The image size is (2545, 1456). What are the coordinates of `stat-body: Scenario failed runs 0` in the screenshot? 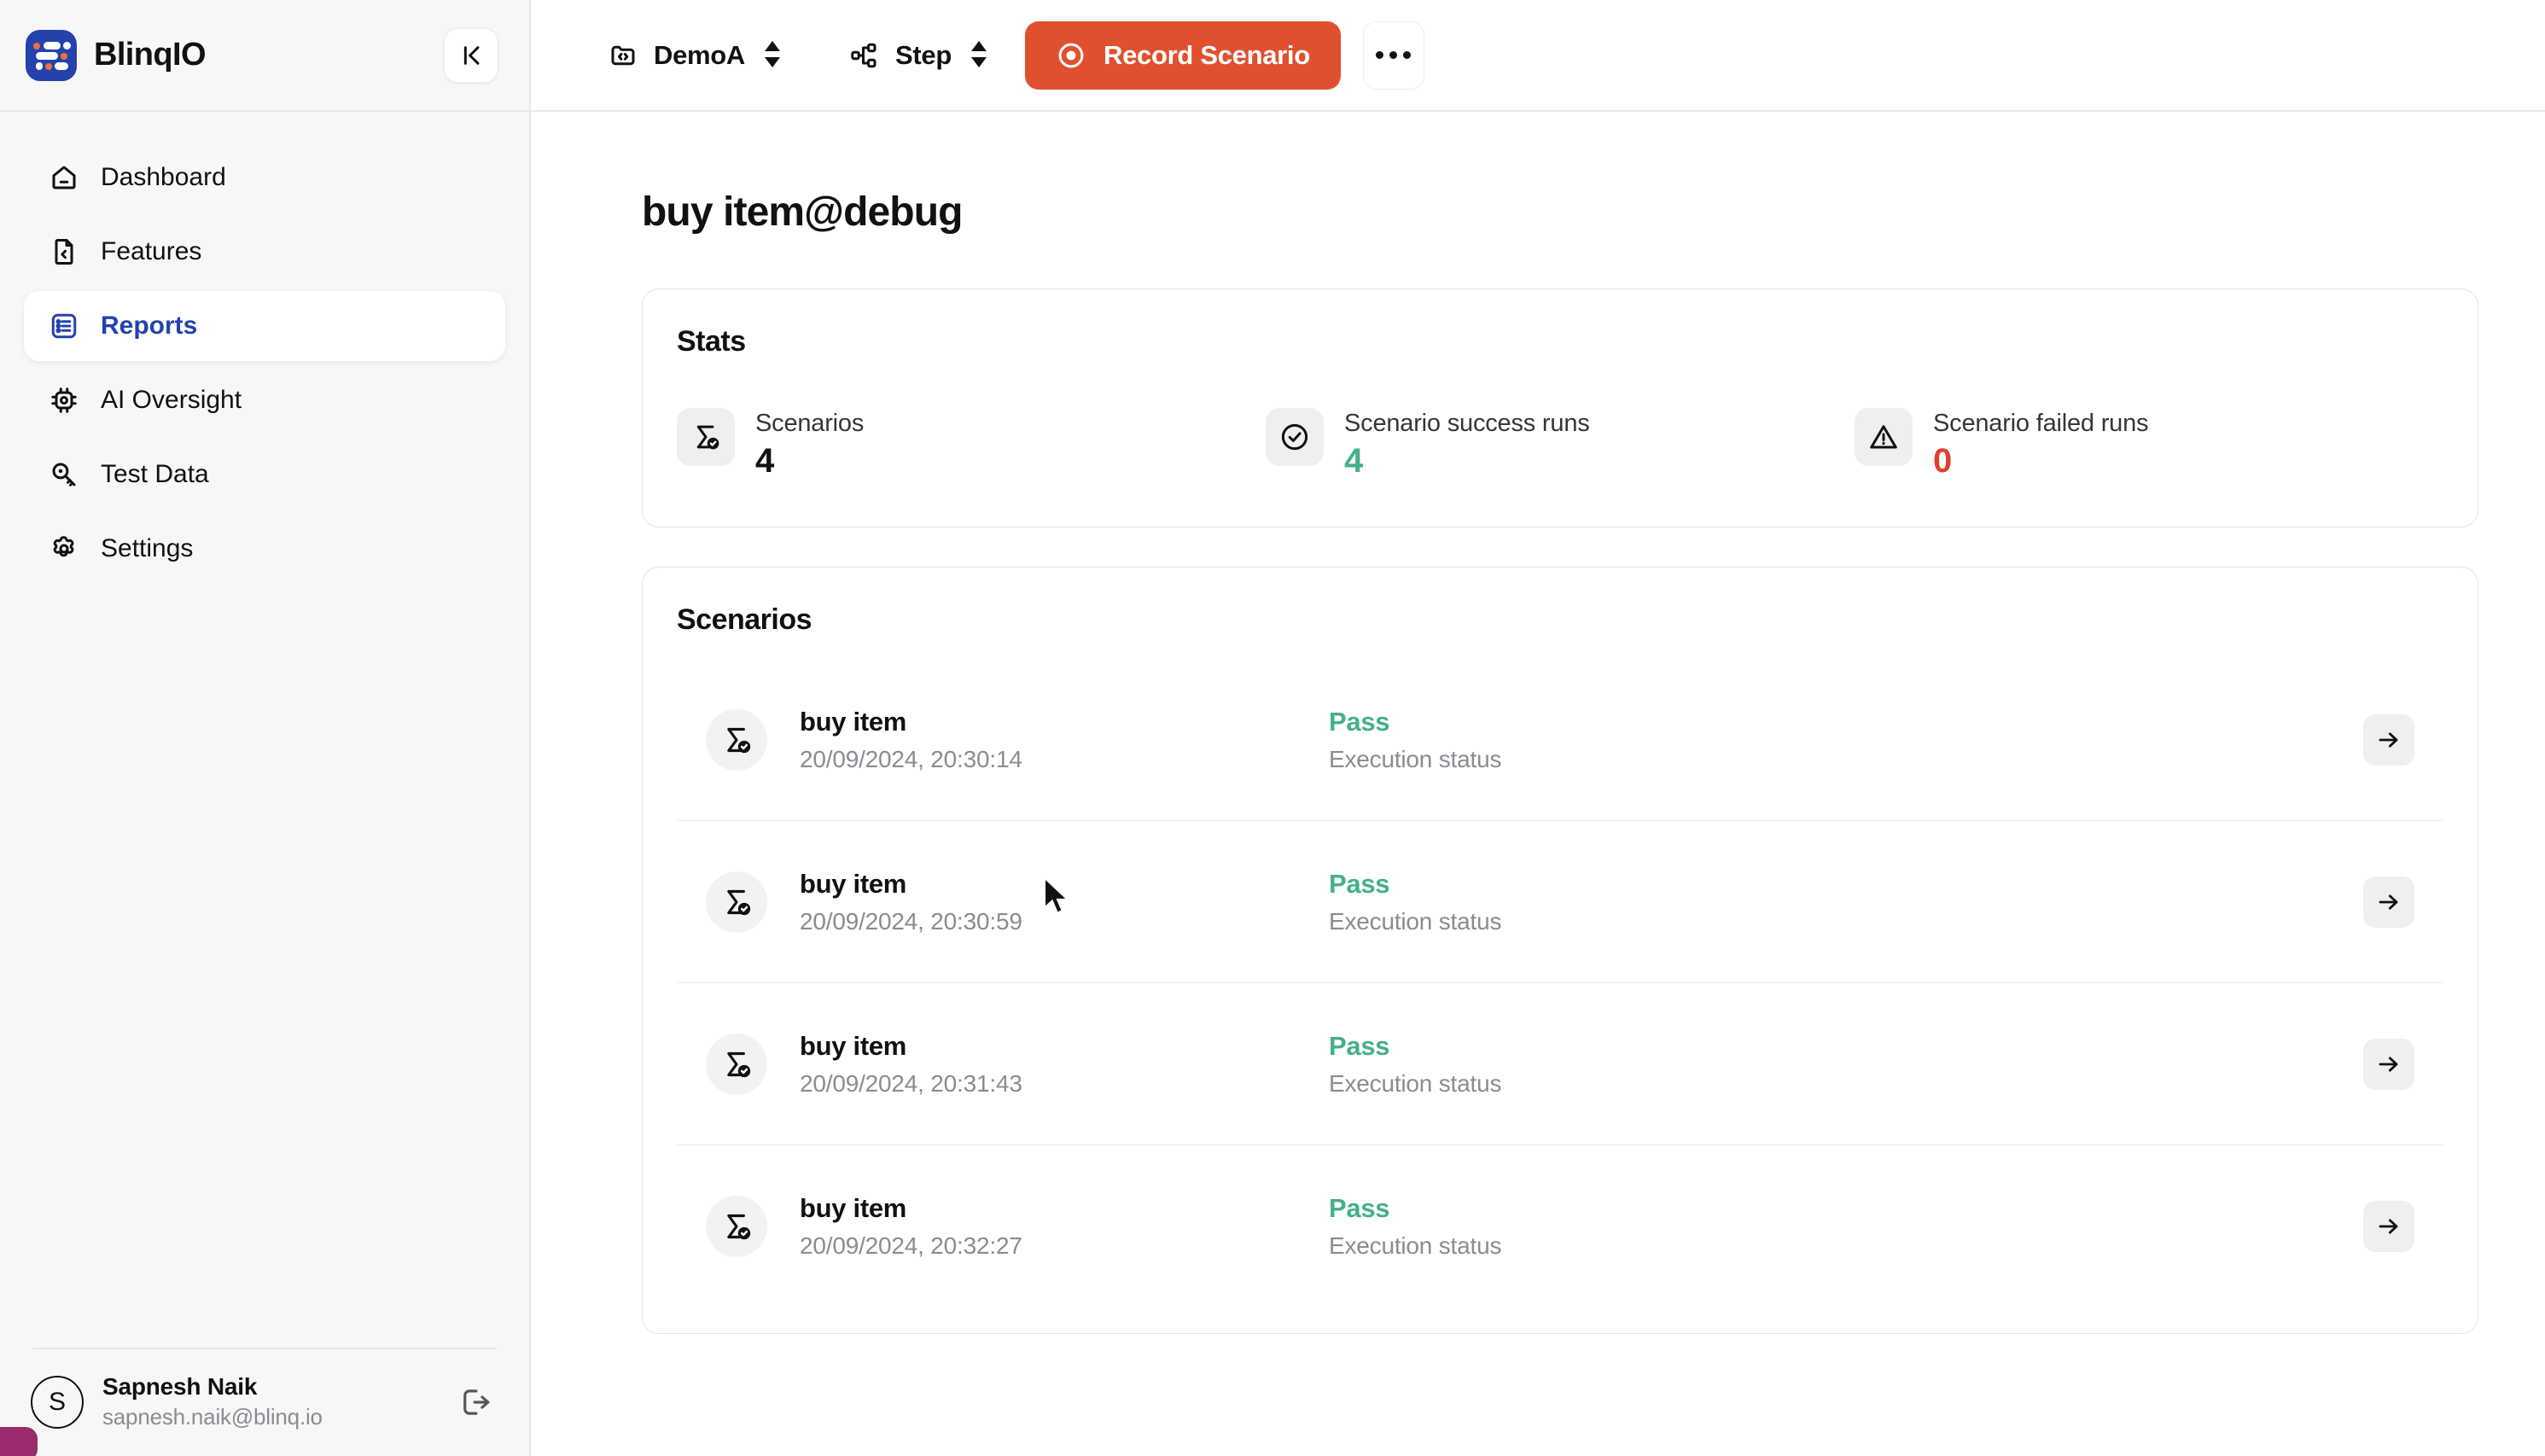 It's located at (2041, 444).